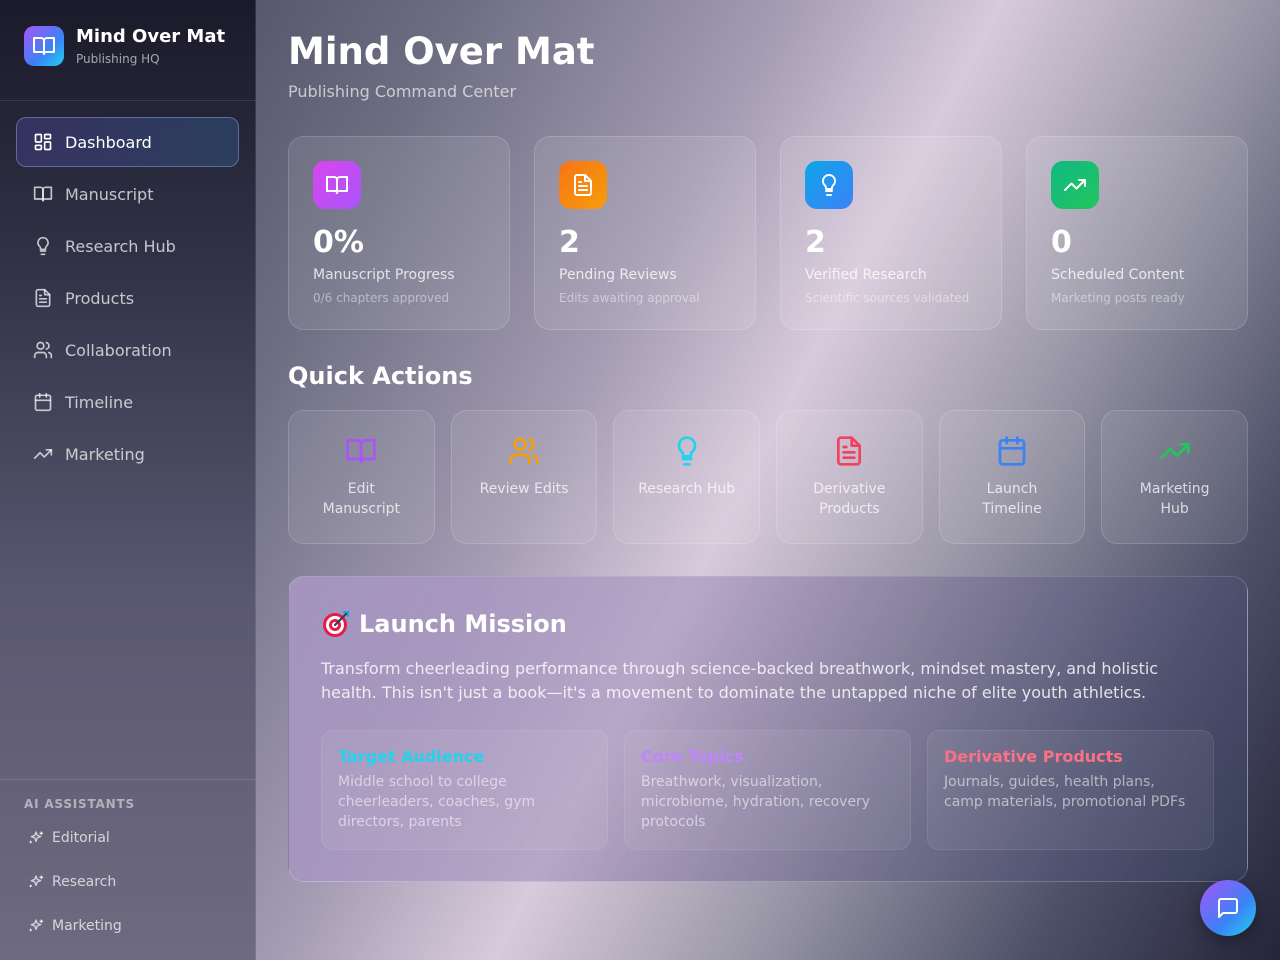  Describe the element at coordinates (687, 477) in the screenshot. I see `quick-action-research-hub: Research Hub` at that location.